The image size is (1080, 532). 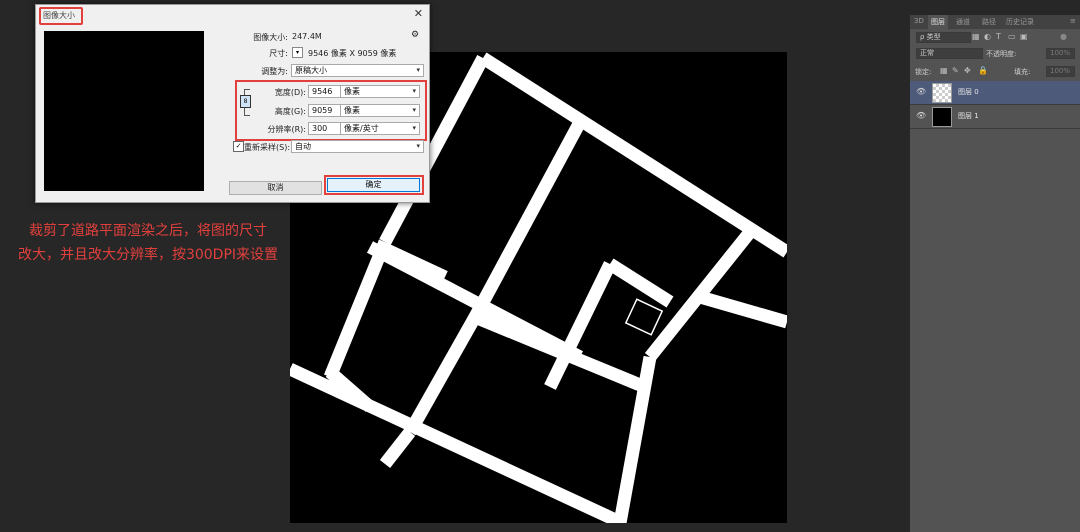 I want to click on cancel-button: 取消, so click(x=275, y=188).